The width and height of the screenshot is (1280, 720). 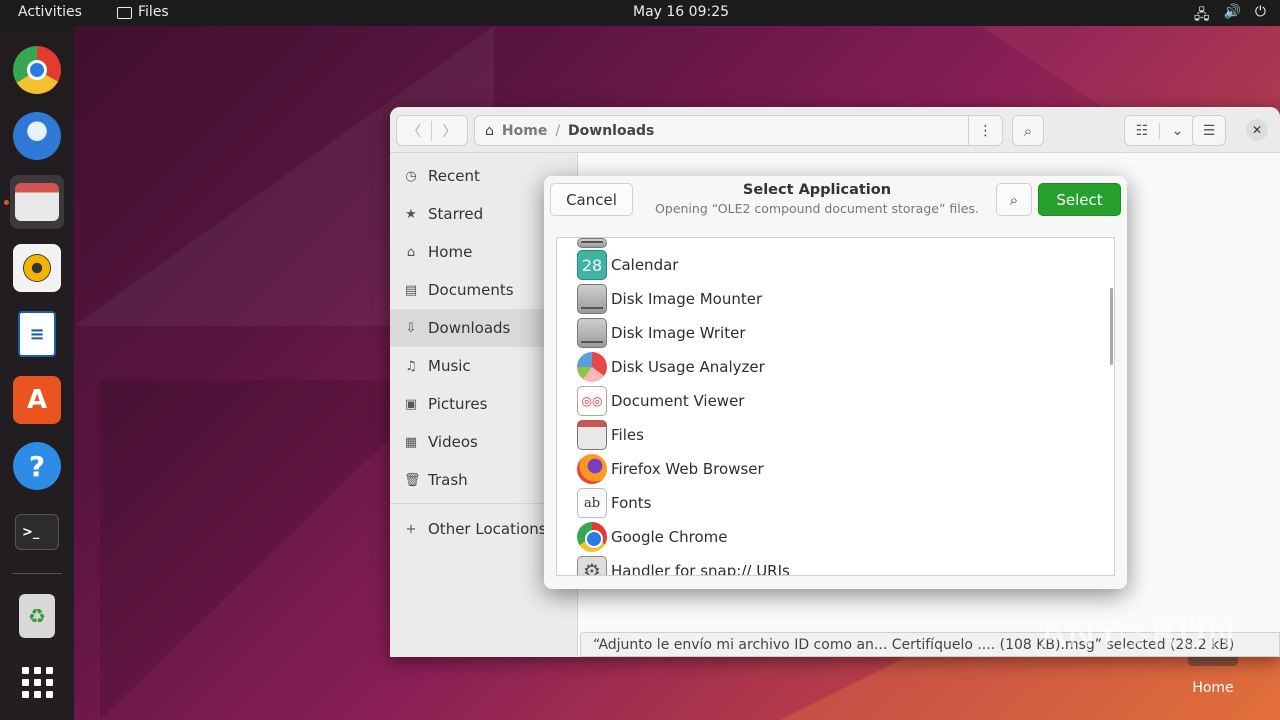 I want to click on path-bar: ⌂ Home / Downloads ⋮, so click(x=738, y=130).